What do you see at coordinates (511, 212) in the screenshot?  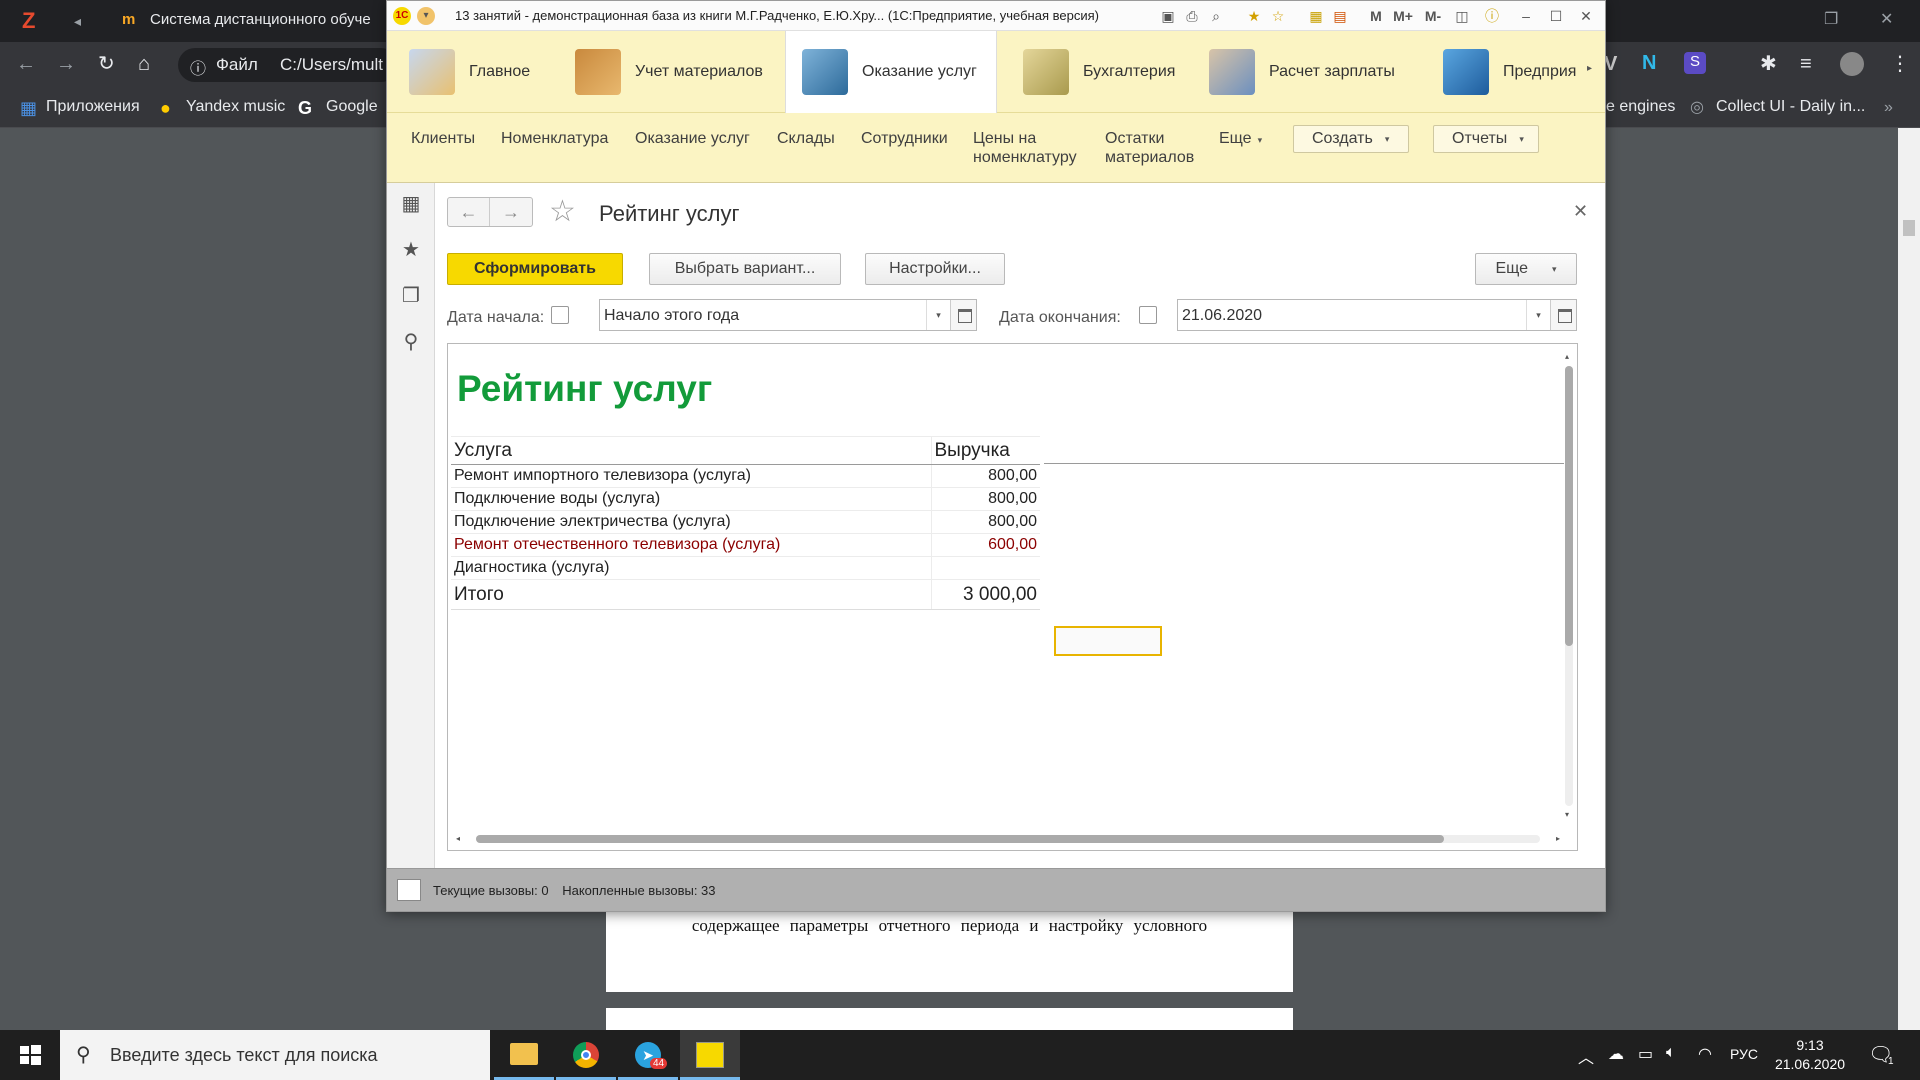 I see `forward-arrow-icon: →` at bounding box center [511, 212].